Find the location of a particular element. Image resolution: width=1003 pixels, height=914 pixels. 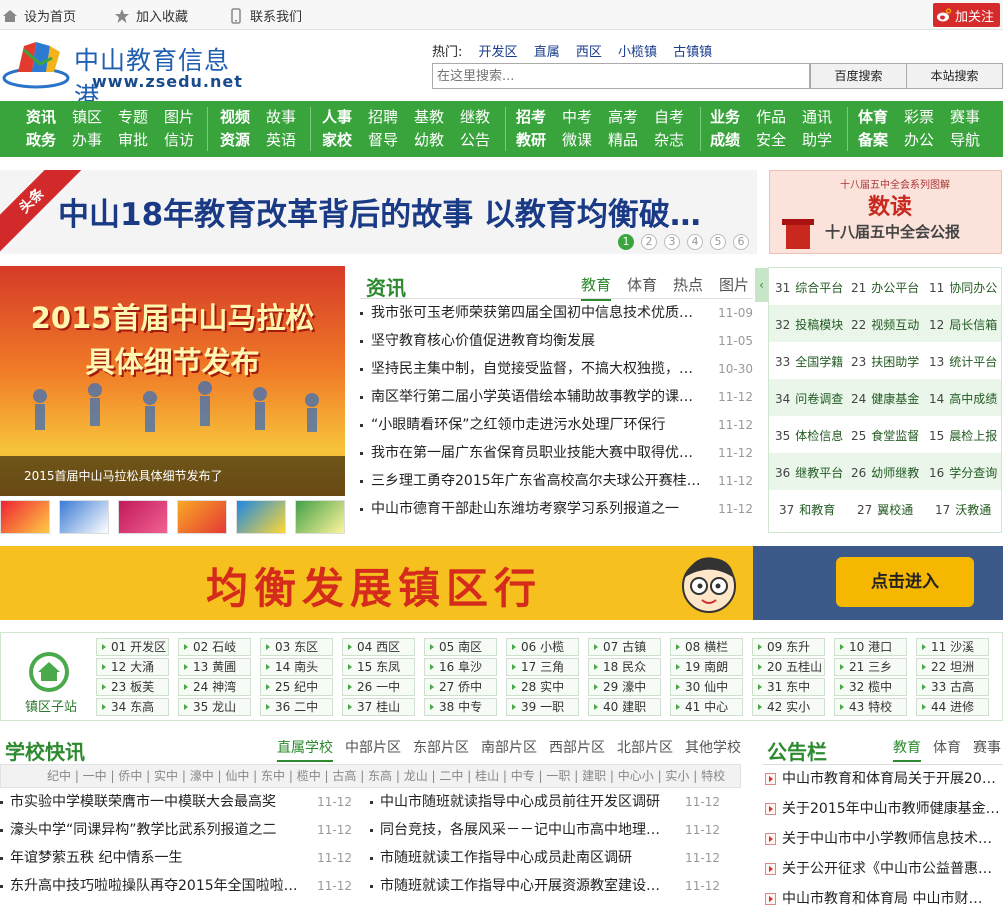

nav-item: 教研 is located at coordinates (531, 140).